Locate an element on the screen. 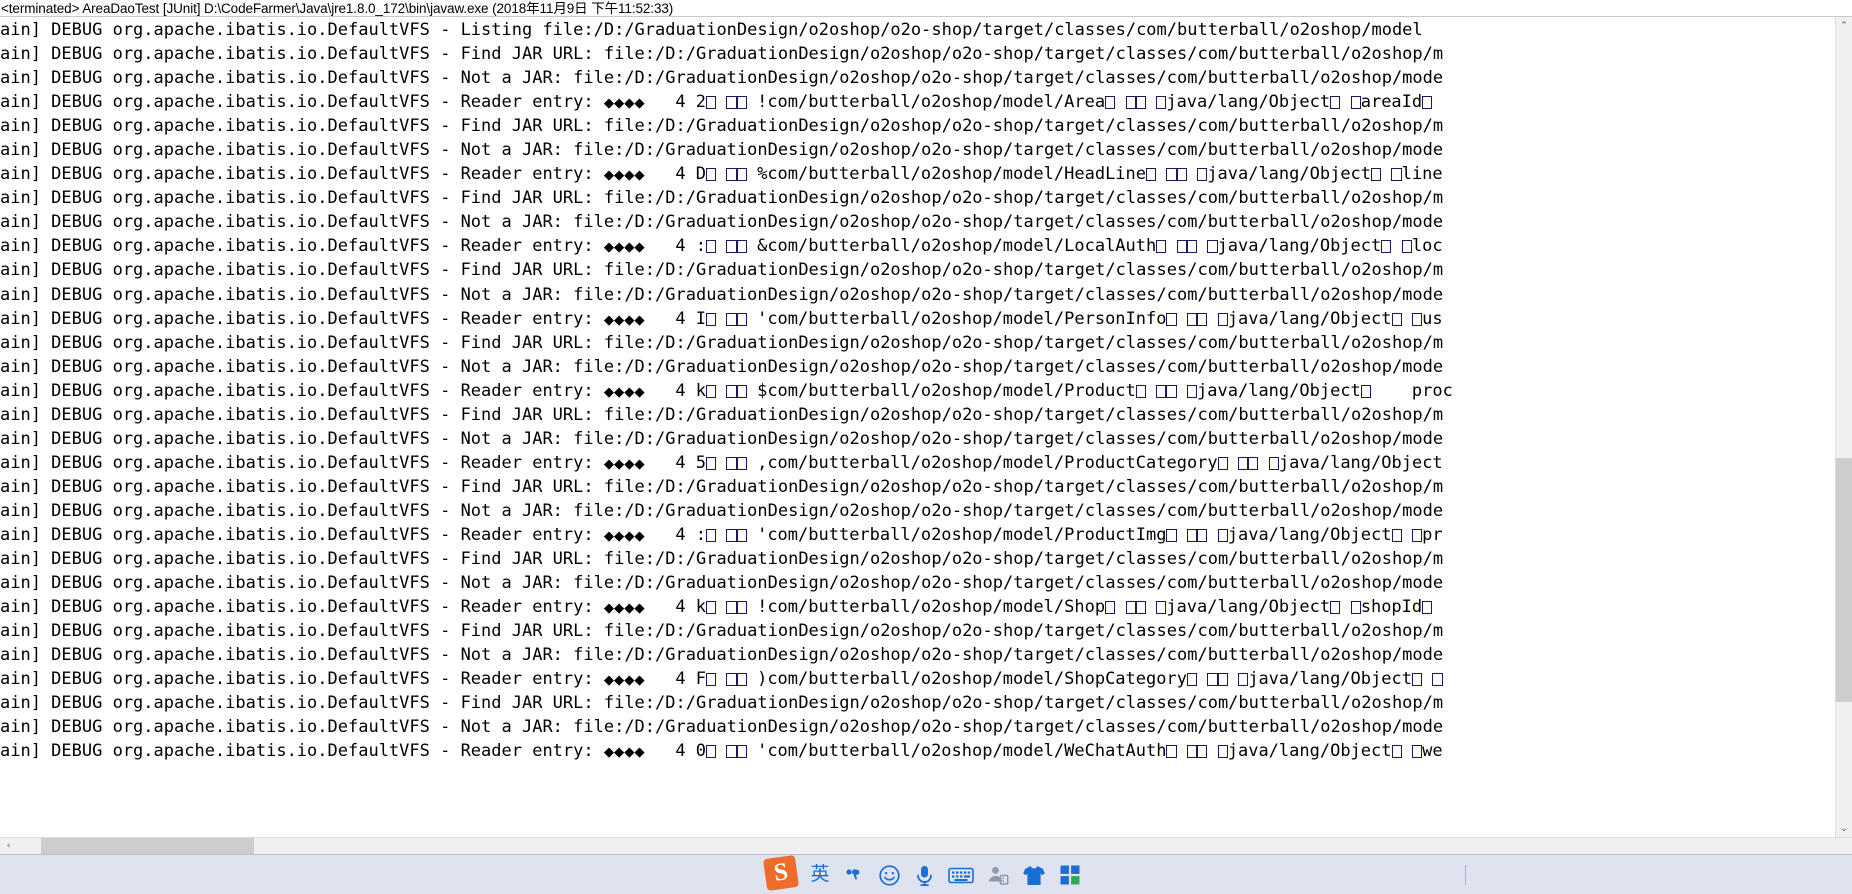  horizontal-scrollbar: ‹ is located at coordinates (926, 845).